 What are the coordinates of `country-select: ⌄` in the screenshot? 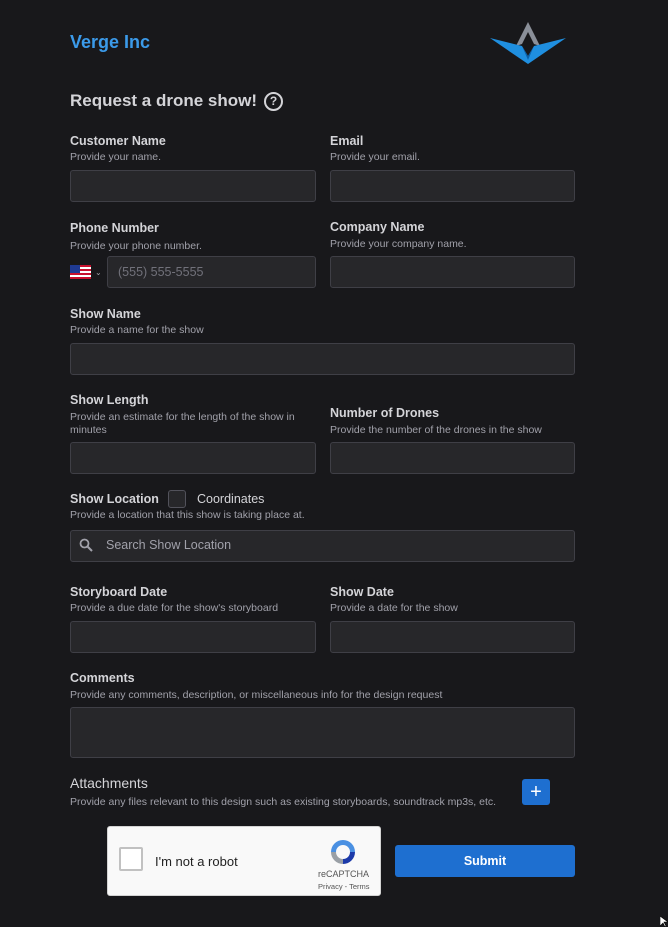 It's located at (88, 272).